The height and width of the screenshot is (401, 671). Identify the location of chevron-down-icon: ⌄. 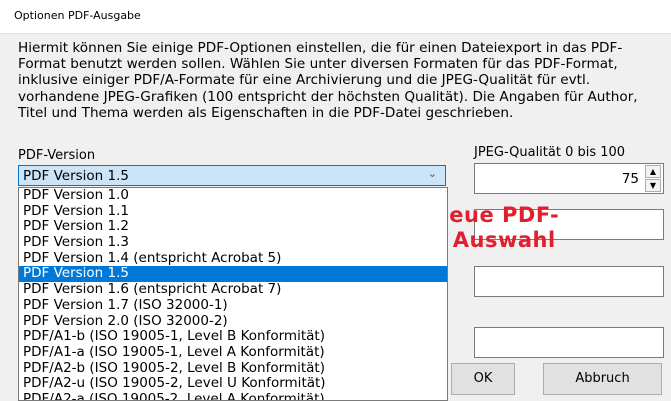
(432, 173).